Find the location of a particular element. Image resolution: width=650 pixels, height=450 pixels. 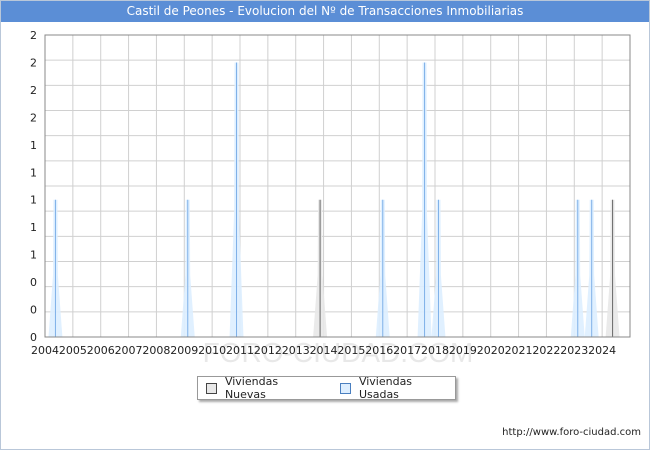

x-tick-label: 2021 is located at coordinates (519, 350).